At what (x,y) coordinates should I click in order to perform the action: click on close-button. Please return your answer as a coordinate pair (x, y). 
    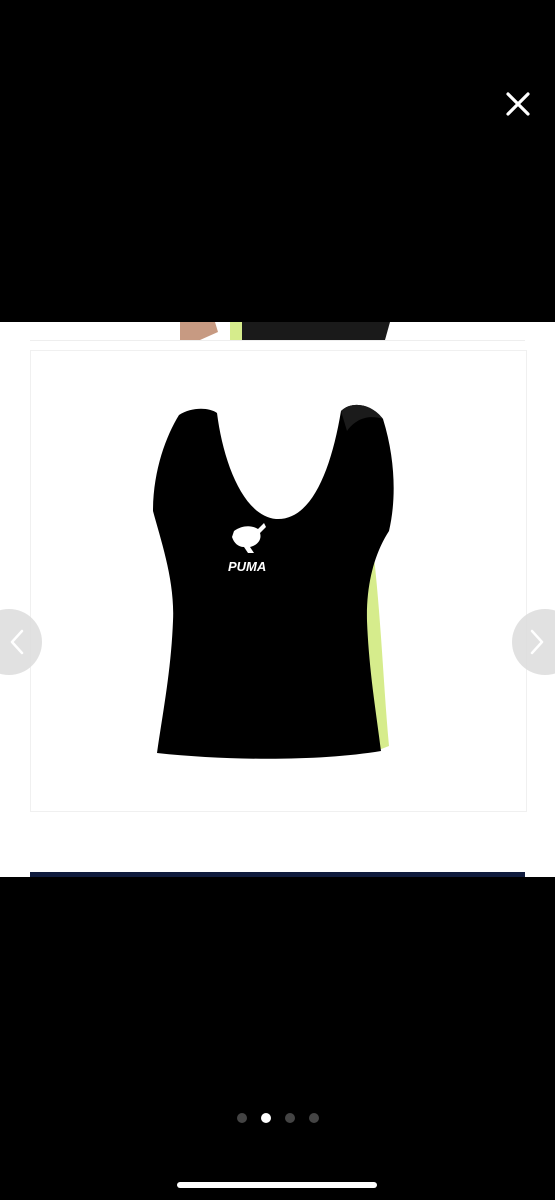
    Looking at the image, I should click on (518, 104).